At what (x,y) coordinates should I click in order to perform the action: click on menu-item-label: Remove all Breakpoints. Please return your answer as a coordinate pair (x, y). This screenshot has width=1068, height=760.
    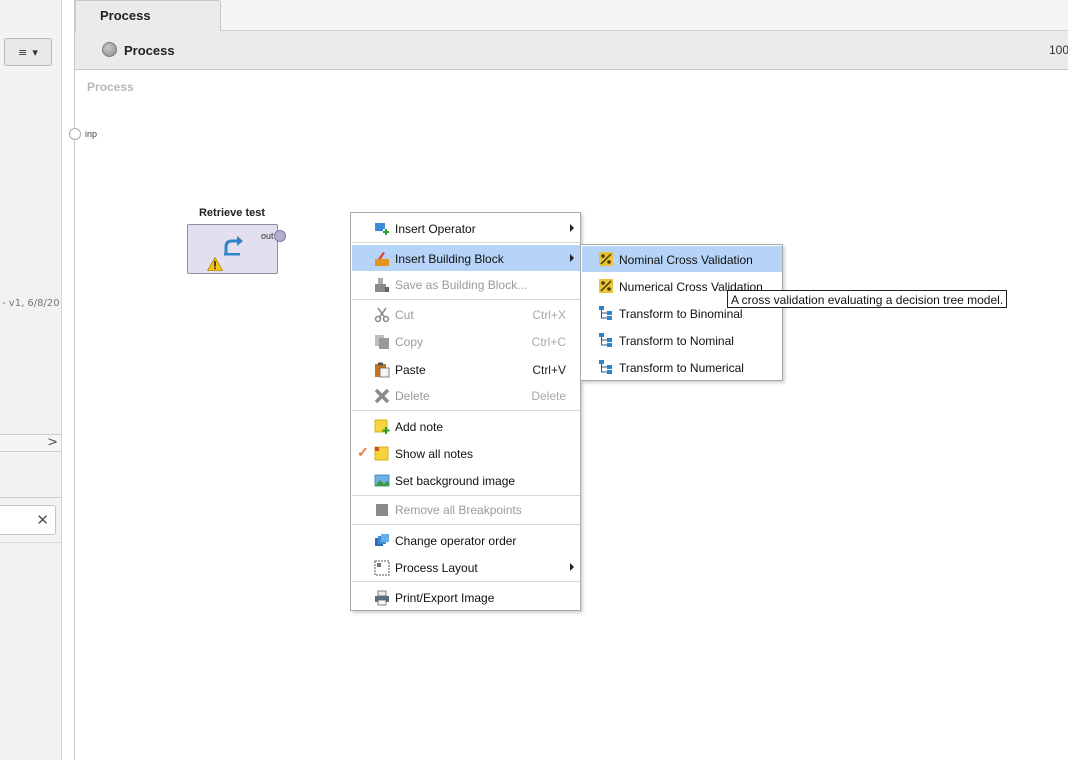
    Looking at the image, I should click on (458, 510).